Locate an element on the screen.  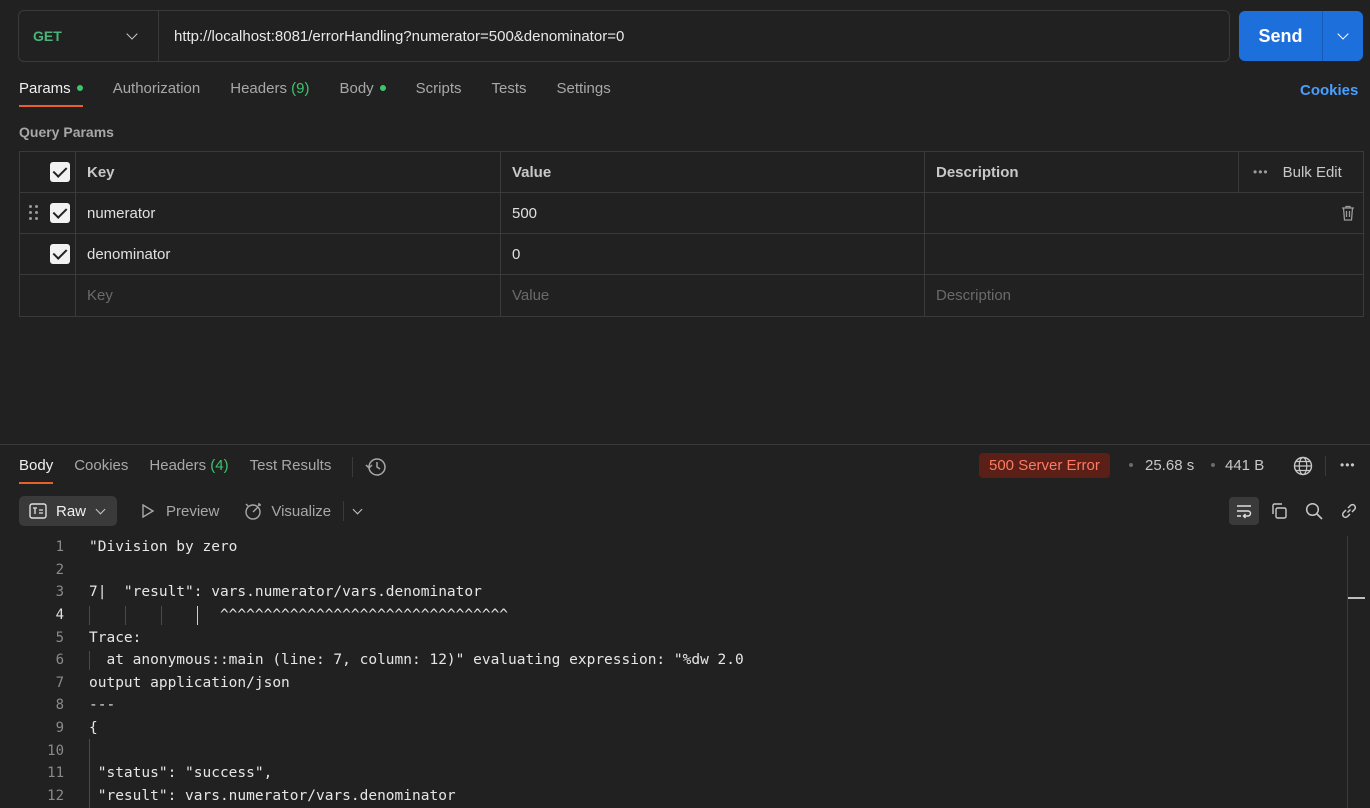
line-number: 7 is located at coordinates (59, 682).